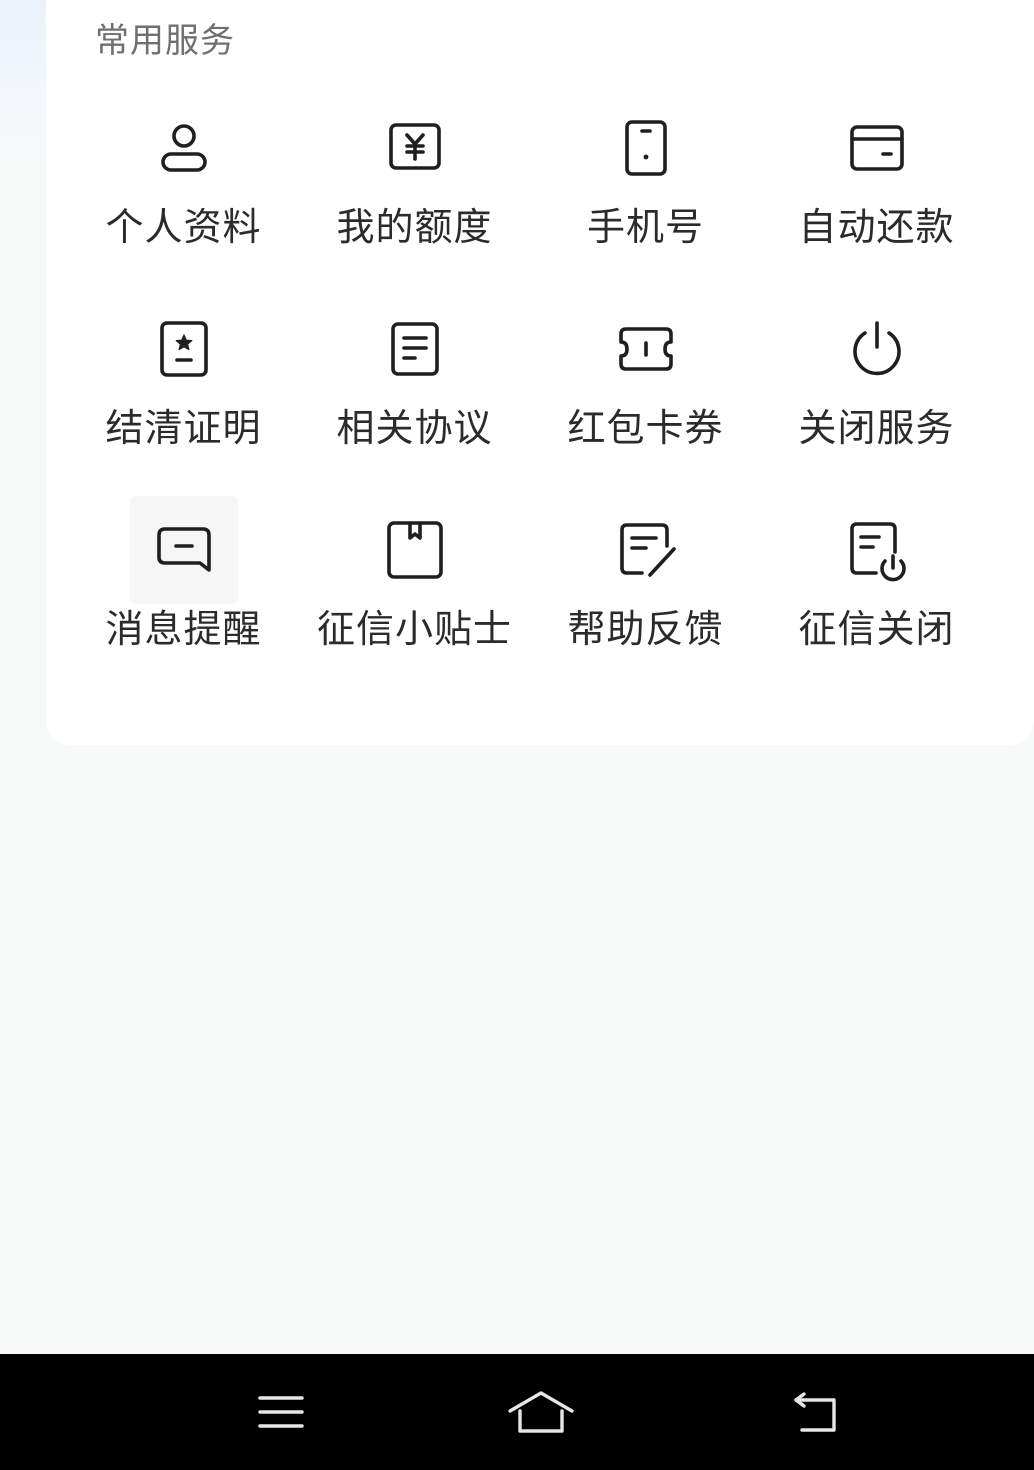 The image size is (1034, 1470). Describe the element at coordinates (183, 550) in the screenshot. I see `message-icon` at that location.